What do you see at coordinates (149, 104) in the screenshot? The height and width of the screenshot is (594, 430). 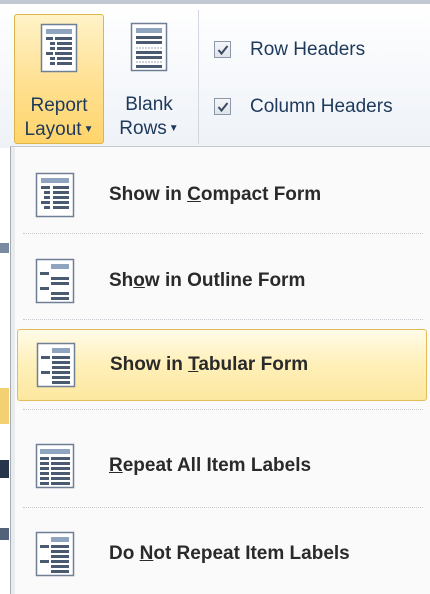 I see `blank-rows-label-line1: Blank` at bounding box center [149, 104].